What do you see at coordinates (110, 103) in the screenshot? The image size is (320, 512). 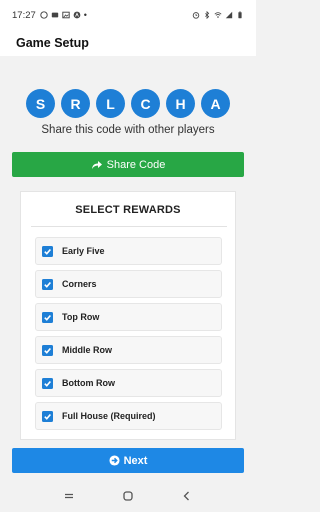 I see `code-char: L` at bounding box center [110, 103].